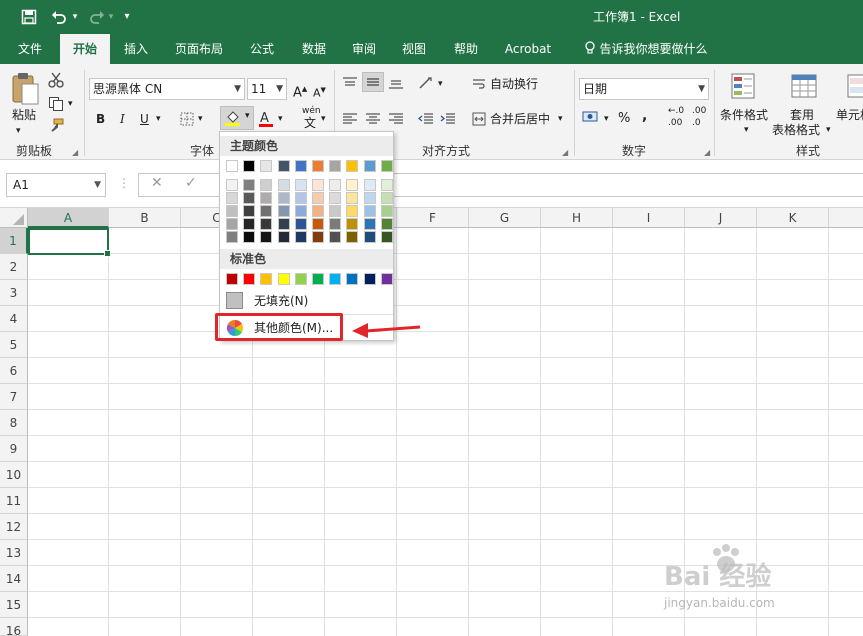  What do you see at coordinates (75, 152) in the screenshot?
I see `clipboard-launcher-icon: ◢` at bounding box center [75, 152].